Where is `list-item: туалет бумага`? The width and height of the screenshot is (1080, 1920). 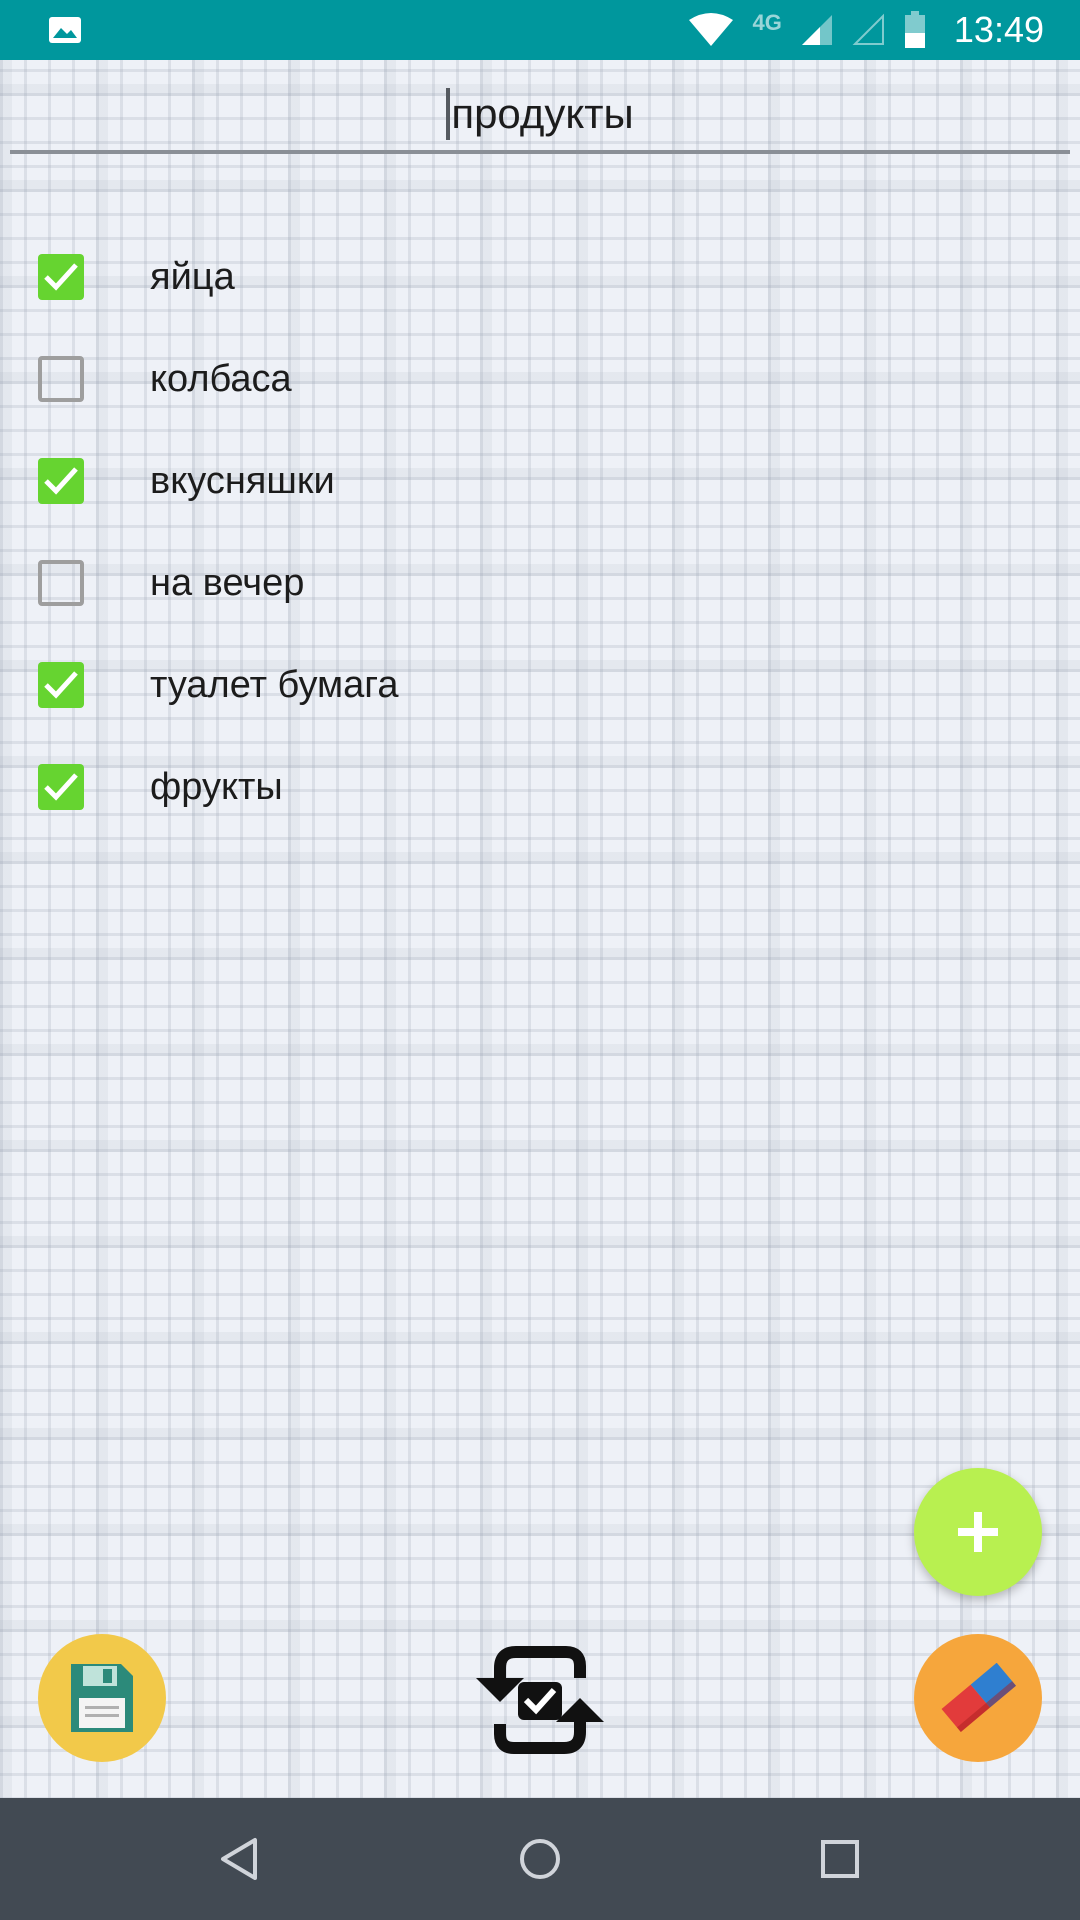 list-item: туалет бумага is located at coordinates (540, 685).